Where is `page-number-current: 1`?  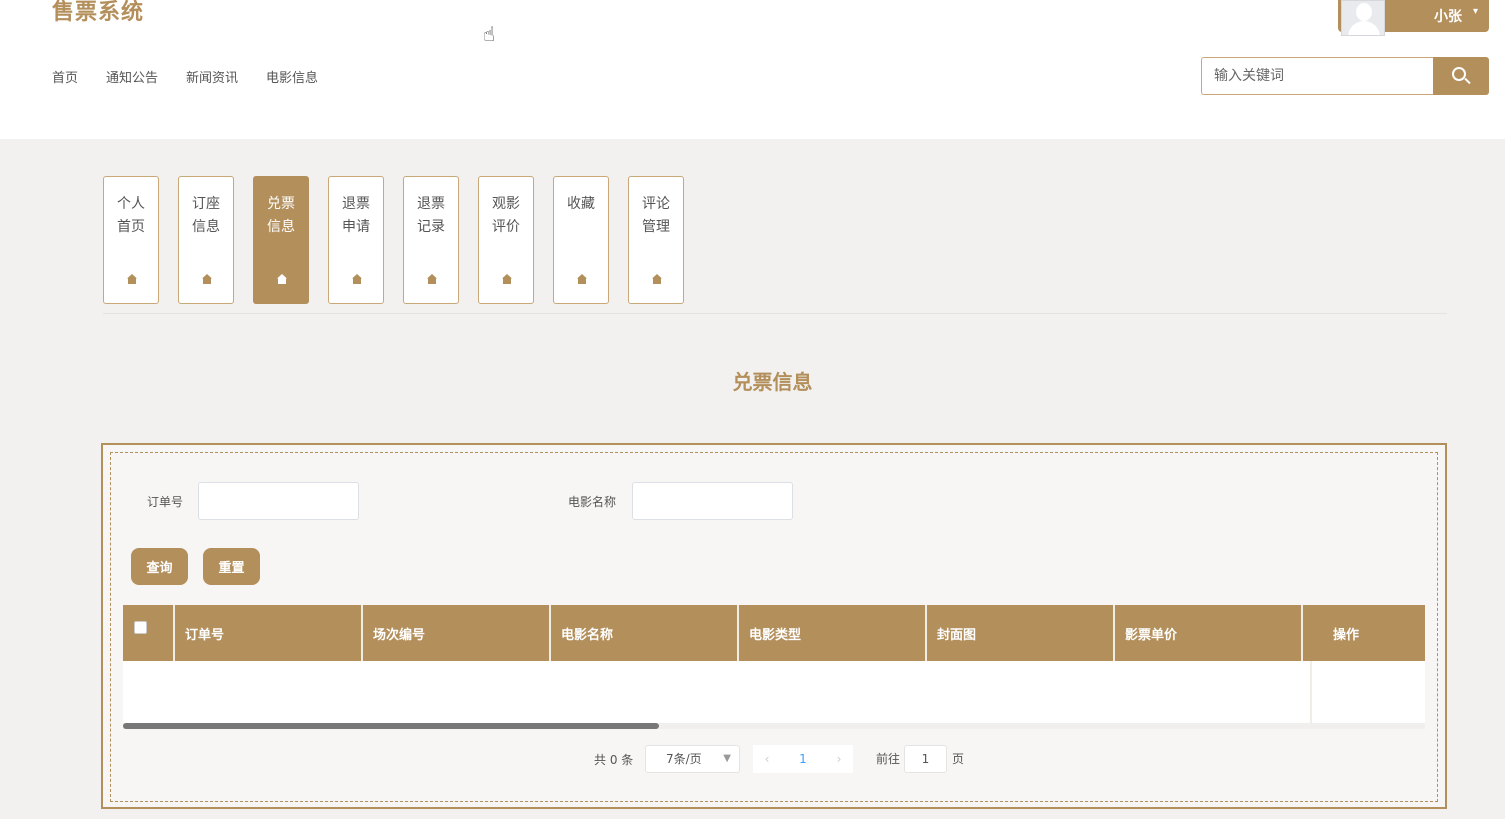 page-number-current: 1 is located at coordinates (803, 759).